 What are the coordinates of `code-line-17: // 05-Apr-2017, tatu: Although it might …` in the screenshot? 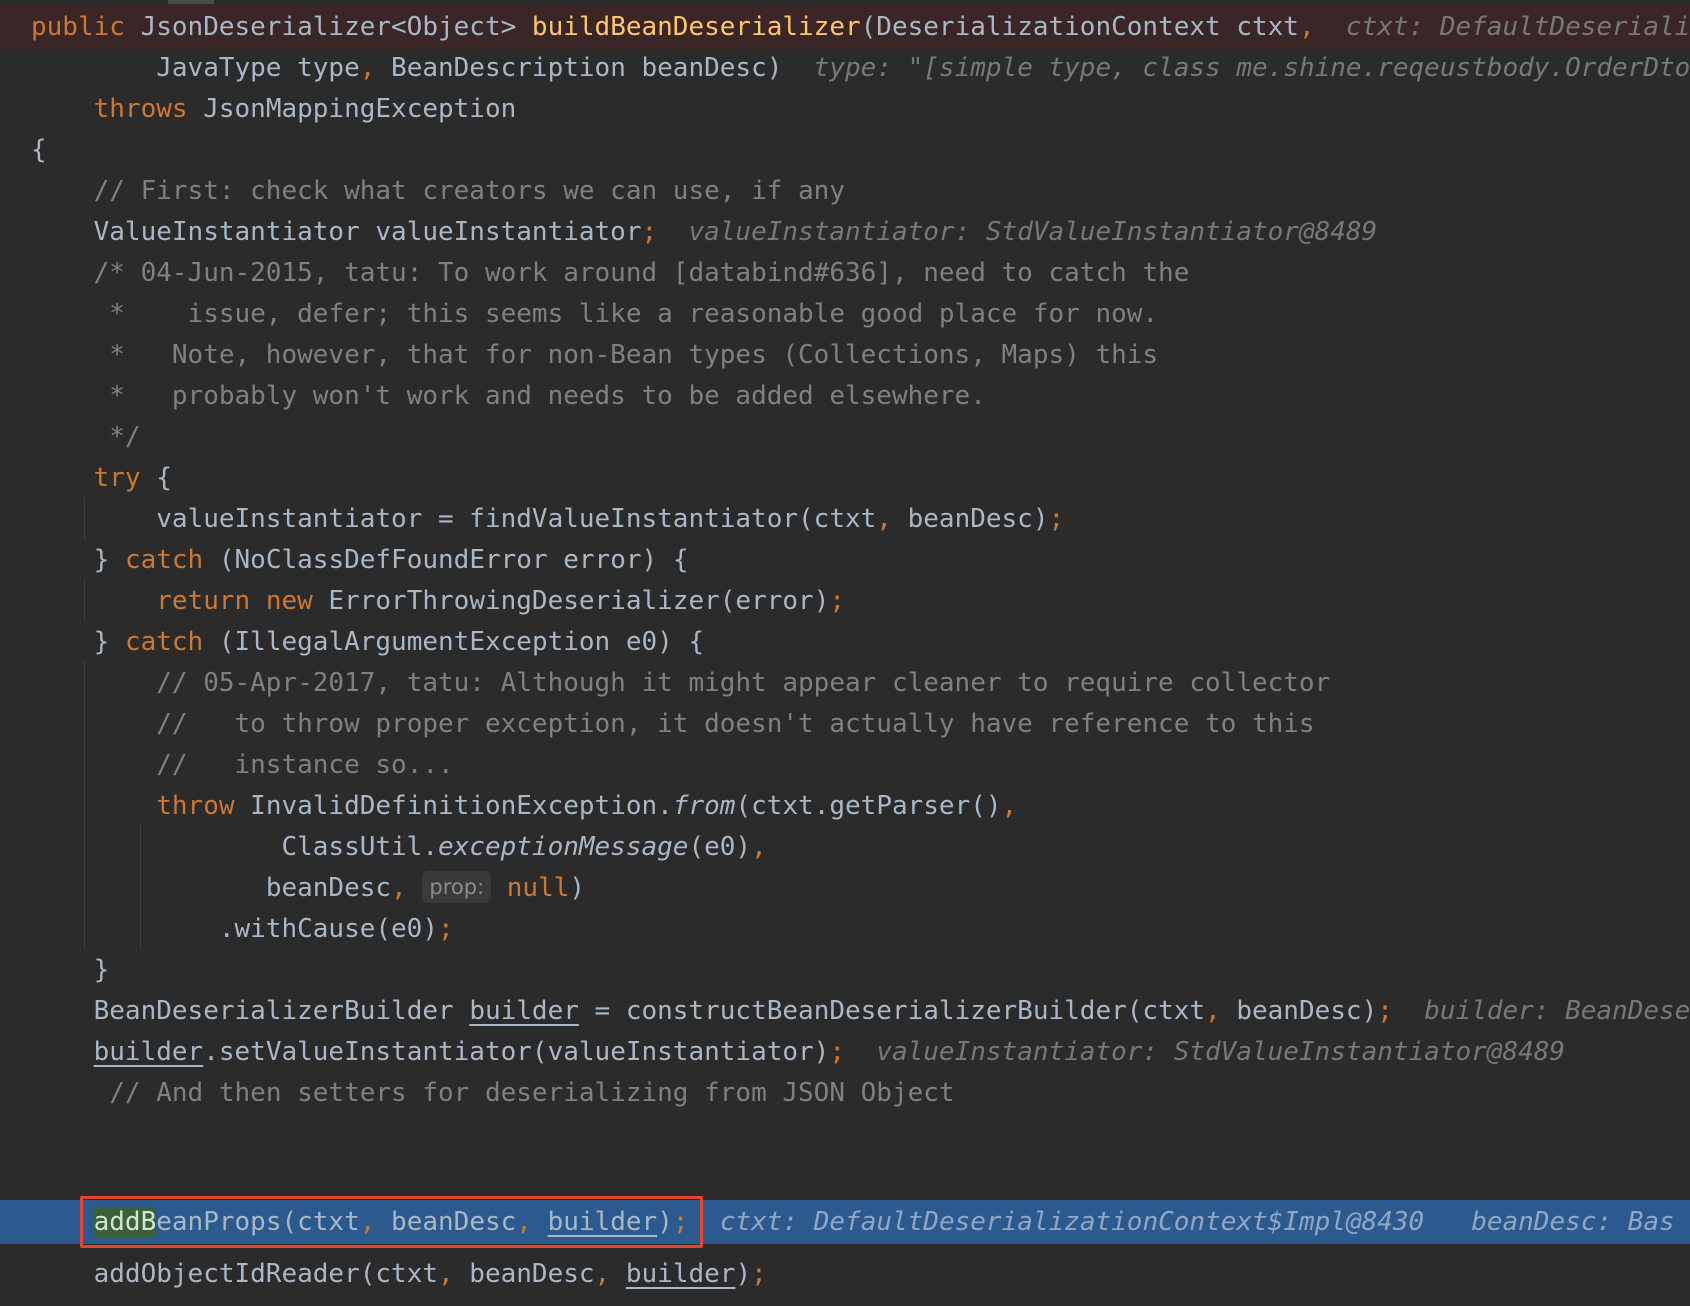 It's located at (845, 683).